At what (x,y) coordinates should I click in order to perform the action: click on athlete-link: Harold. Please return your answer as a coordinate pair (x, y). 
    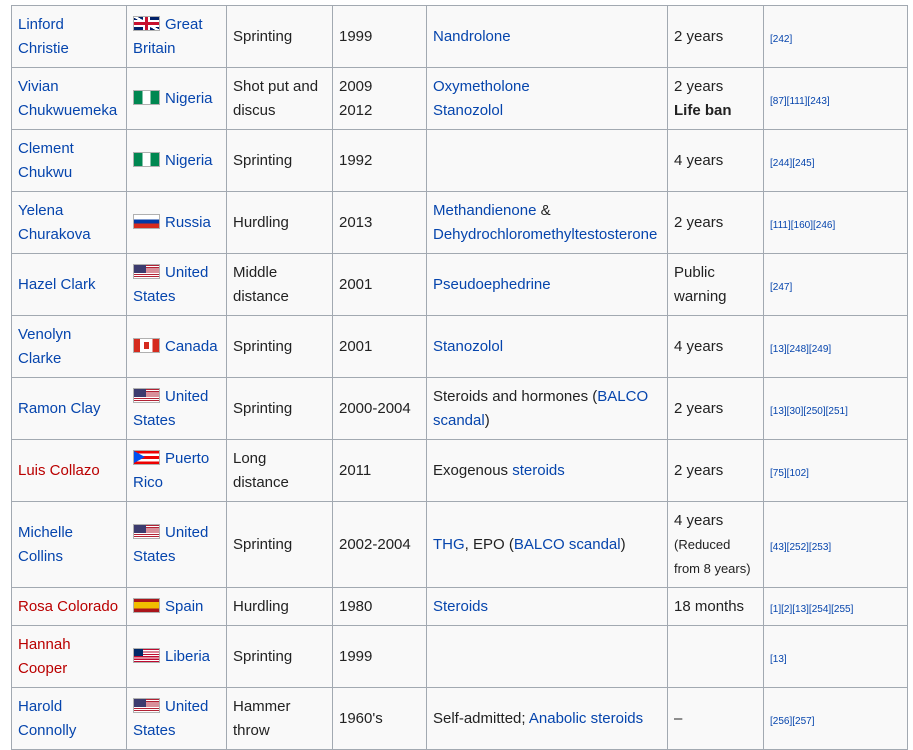
    Looking at the image, I should click on (69, 707).